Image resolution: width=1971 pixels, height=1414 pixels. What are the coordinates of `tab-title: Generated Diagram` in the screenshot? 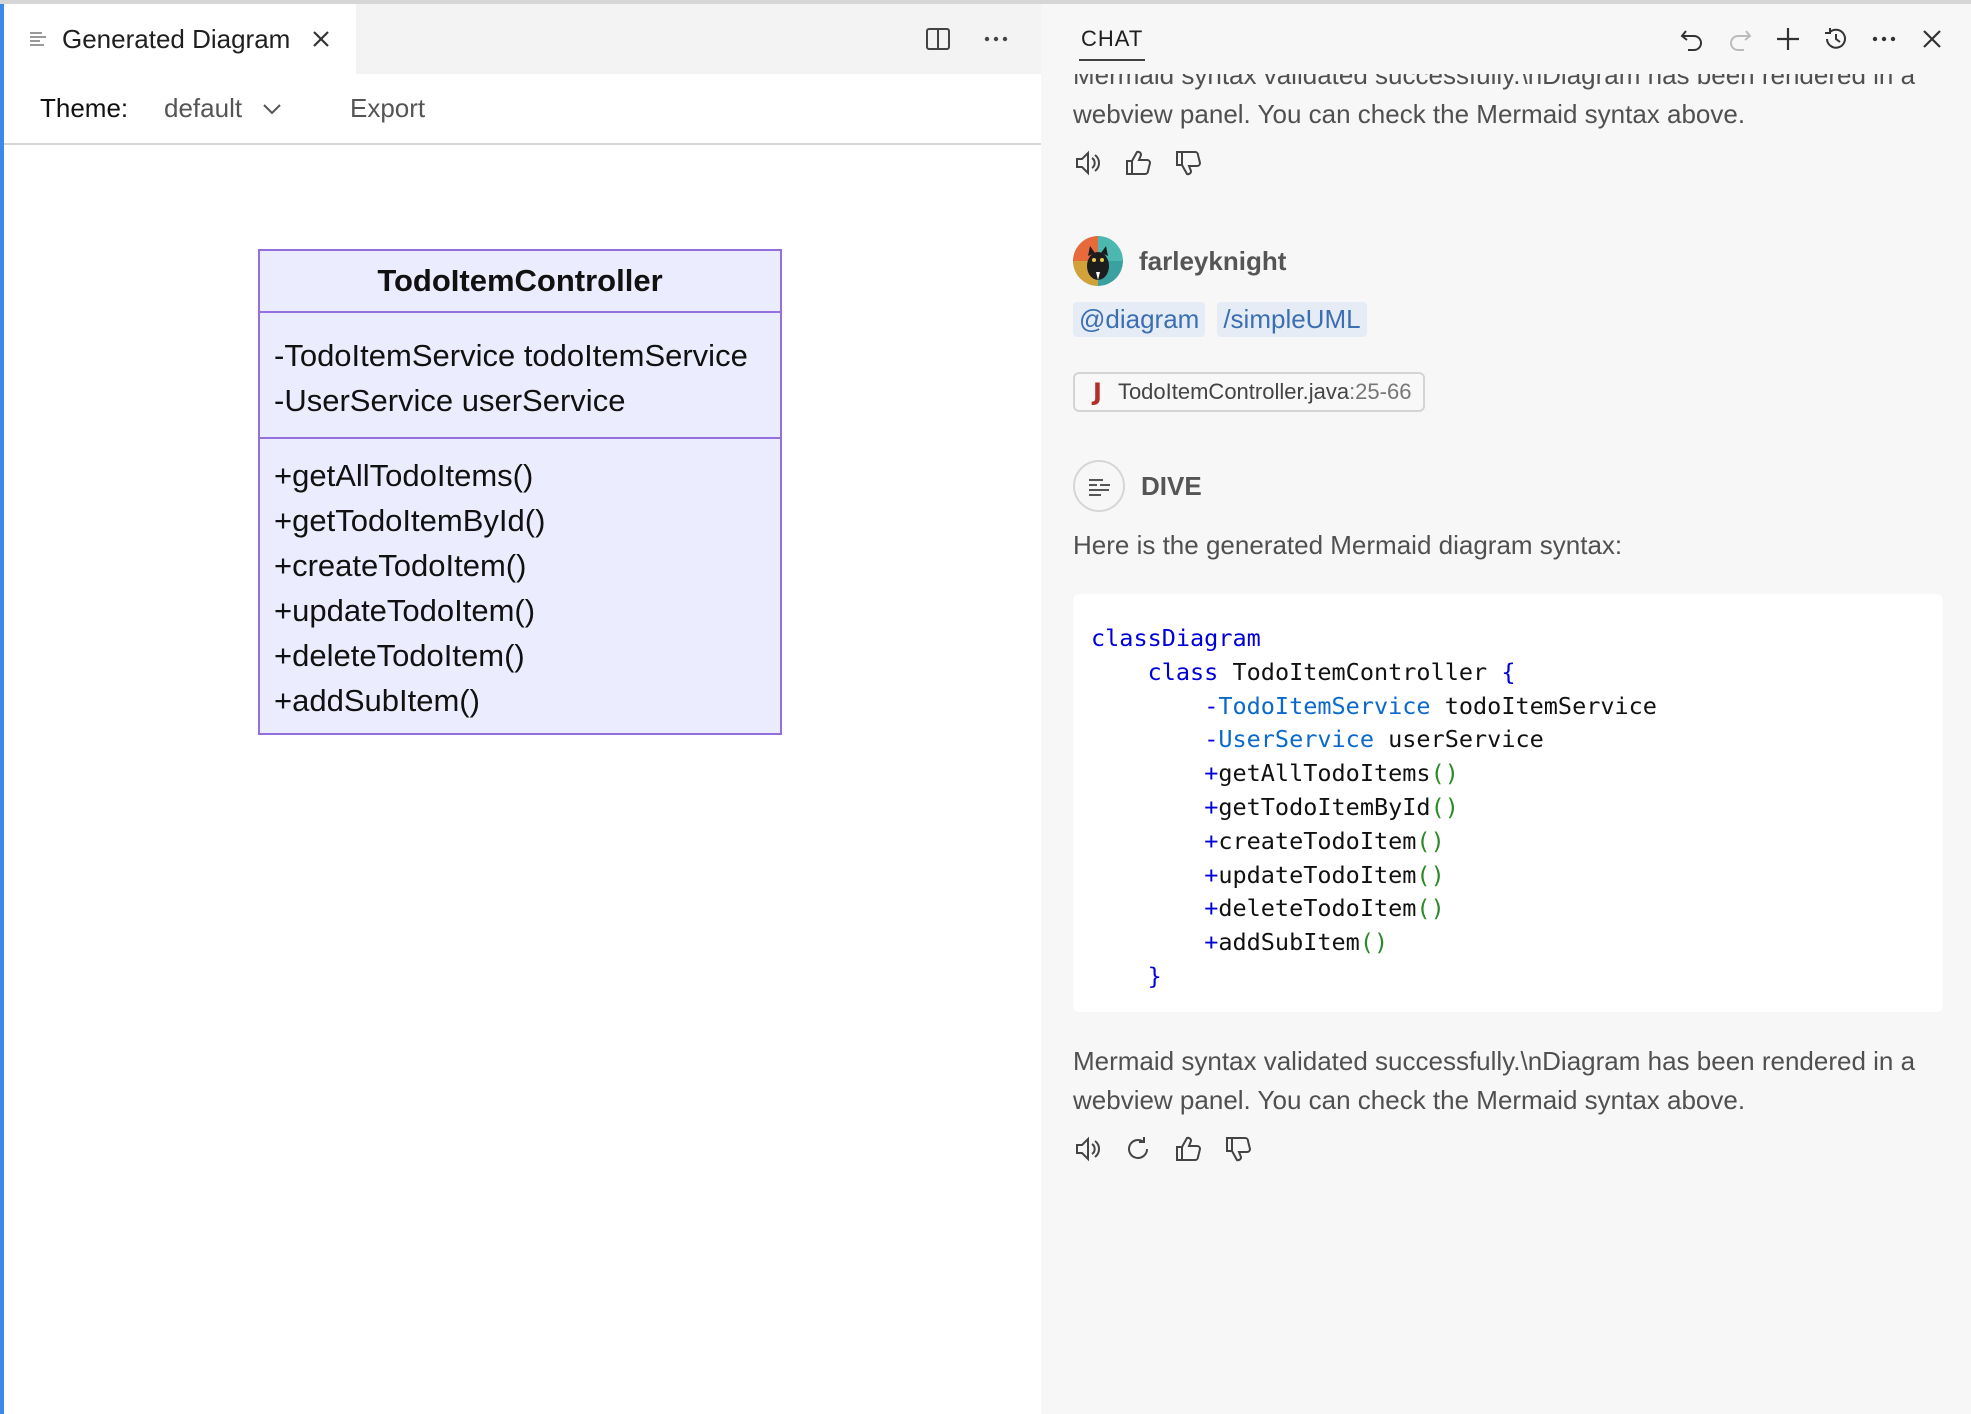 It's located at (176, 38).